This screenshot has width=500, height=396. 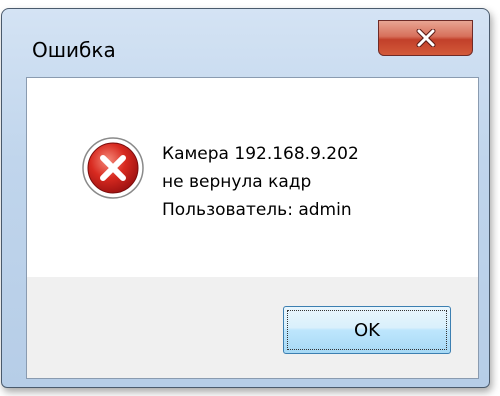 I want to click on message-line: Пользователь: admin, so click(x=257, y=210).